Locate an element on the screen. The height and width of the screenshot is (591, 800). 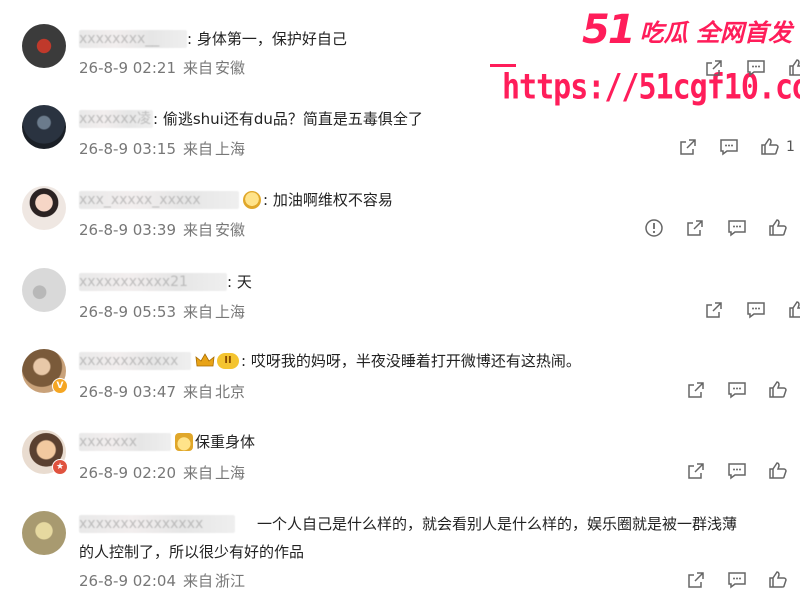
comment-meta: 26-8-9 02:21 来自 安徽 is located at coordinates (165, 67).